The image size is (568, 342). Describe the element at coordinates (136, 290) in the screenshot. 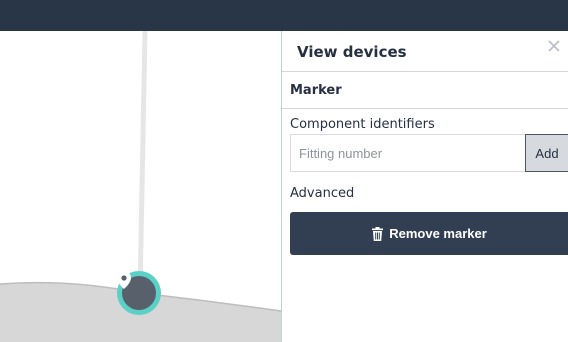

I see `marker-icon-holder` at that location.